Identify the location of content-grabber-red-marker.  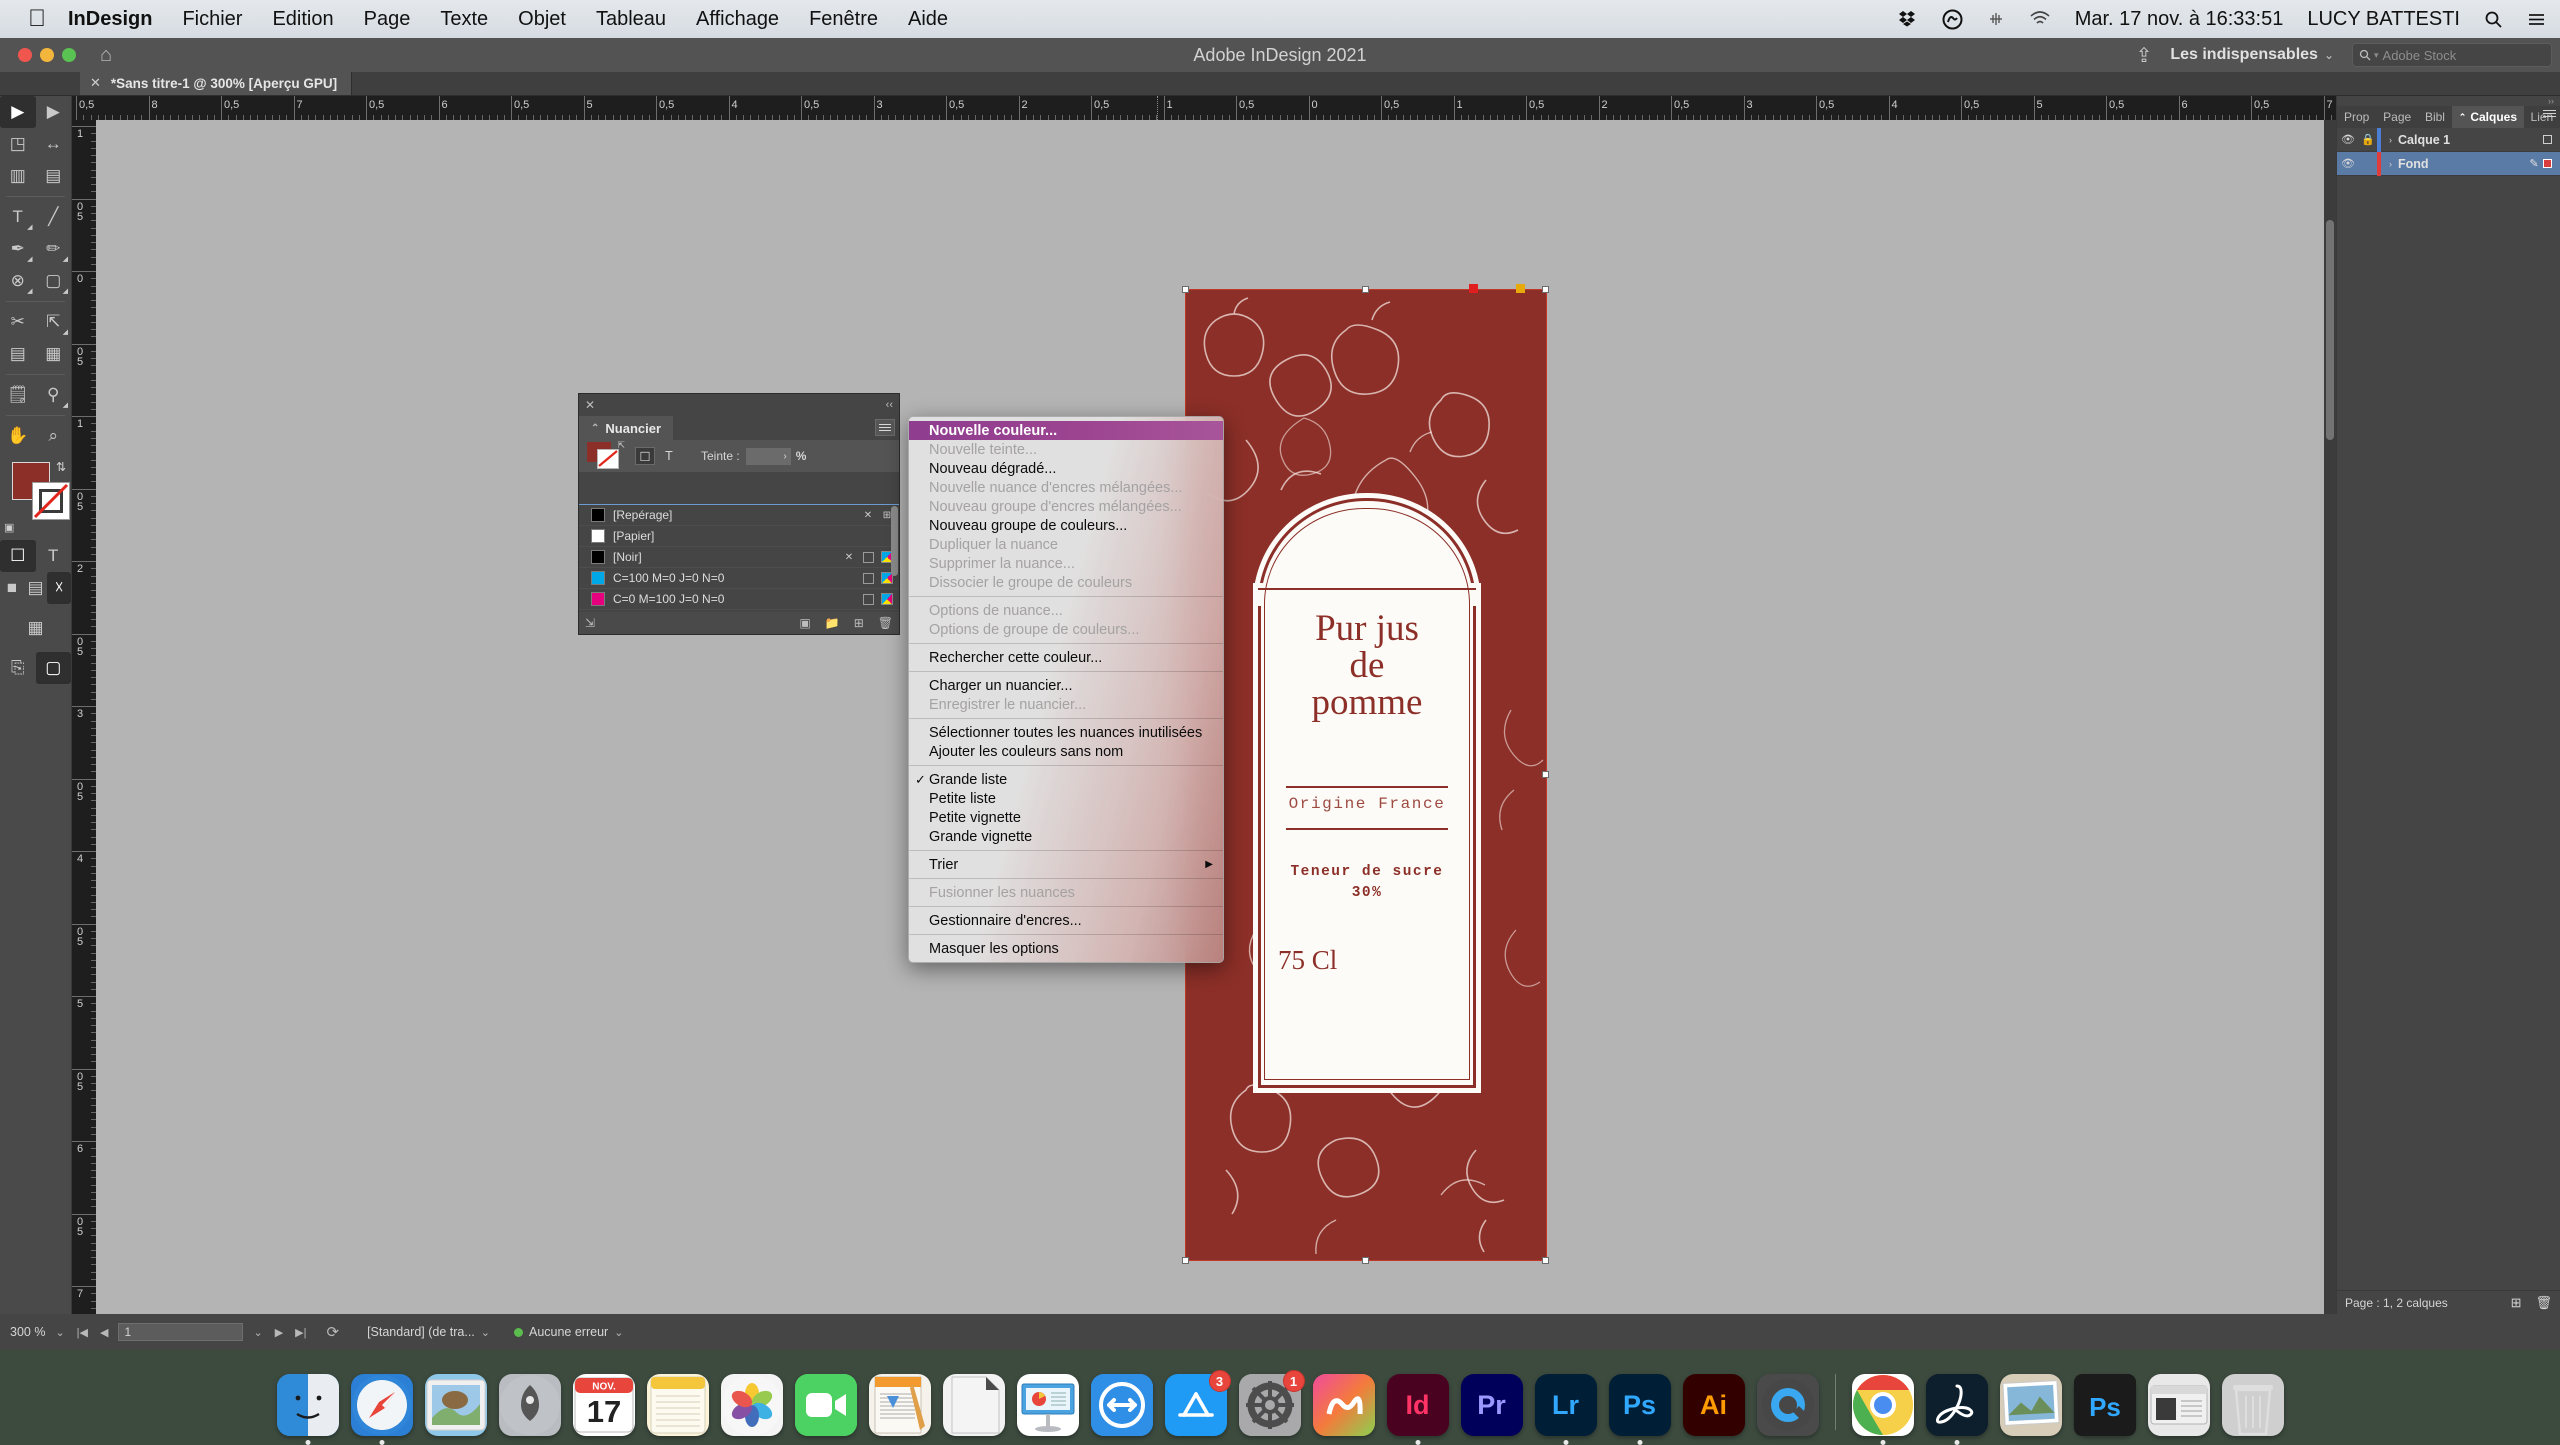
(1473, 288).